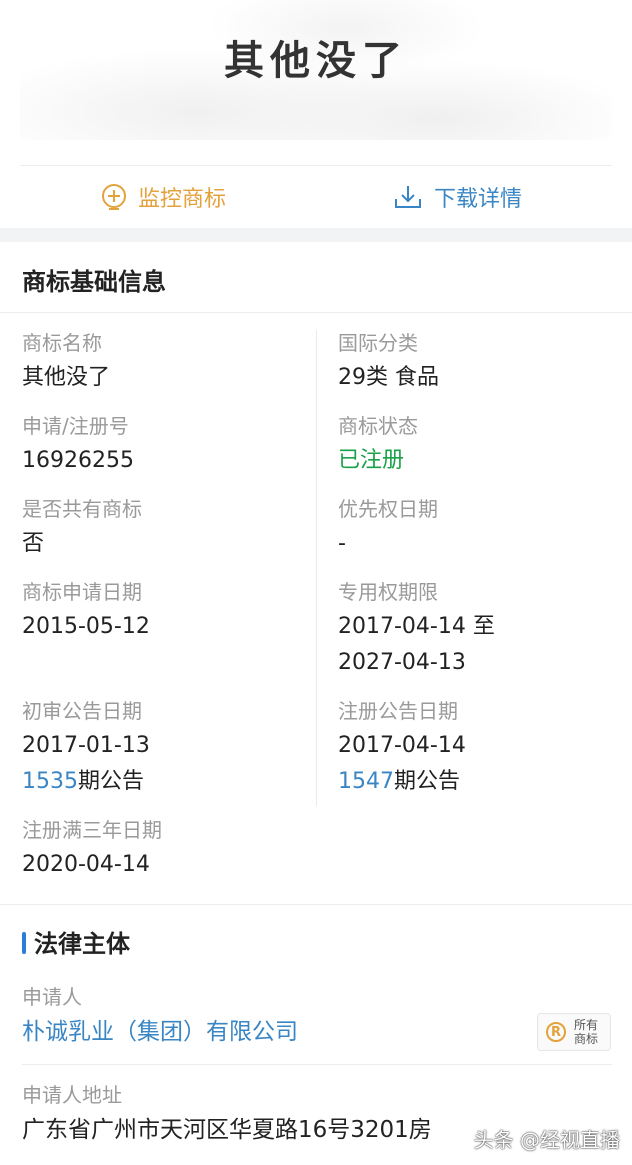 The image size is (632, 1165). Describe the element at coordinates (408, 197) in the screenshot. I see `download-icon` at that location.